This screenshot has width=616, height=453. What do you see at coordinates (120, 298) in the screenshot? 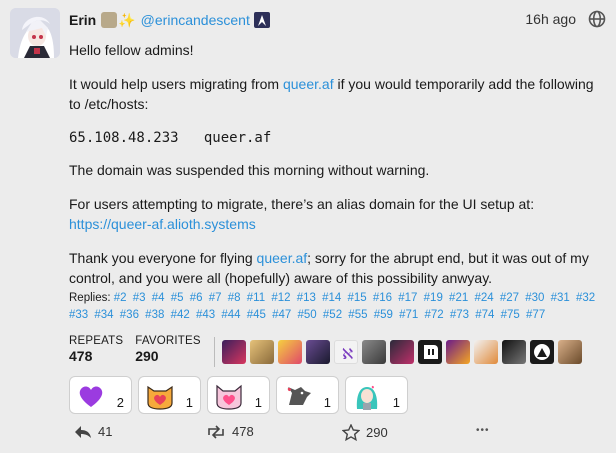
I see `reply-link: #2` at bounding box center [120, 298].